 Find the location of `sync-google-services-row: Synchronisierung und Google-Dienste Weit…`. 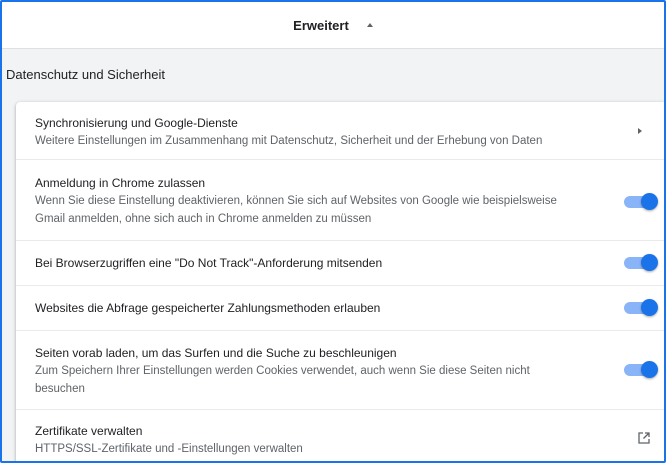

sync-google-services-row: Synchronisierung und Google-Dienste Weit… is located at coordinates (340, 130).